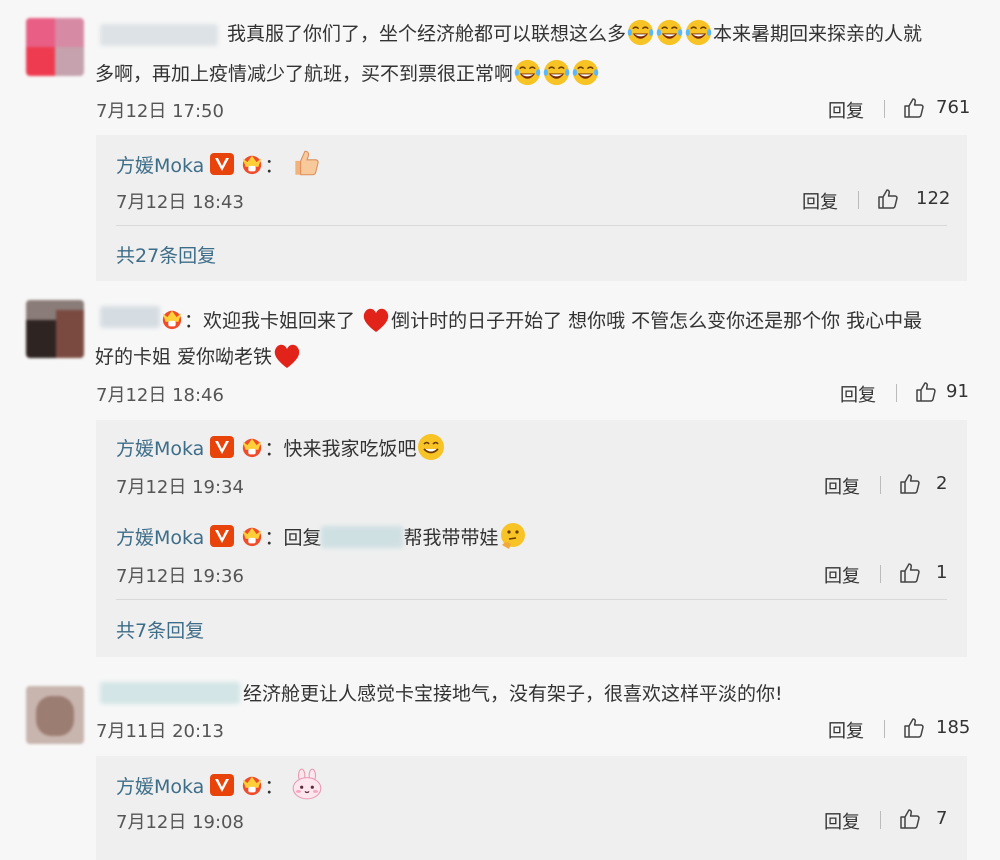 The image size is (1000, 860). I want to click on like-count: 185, so click(953, 727).